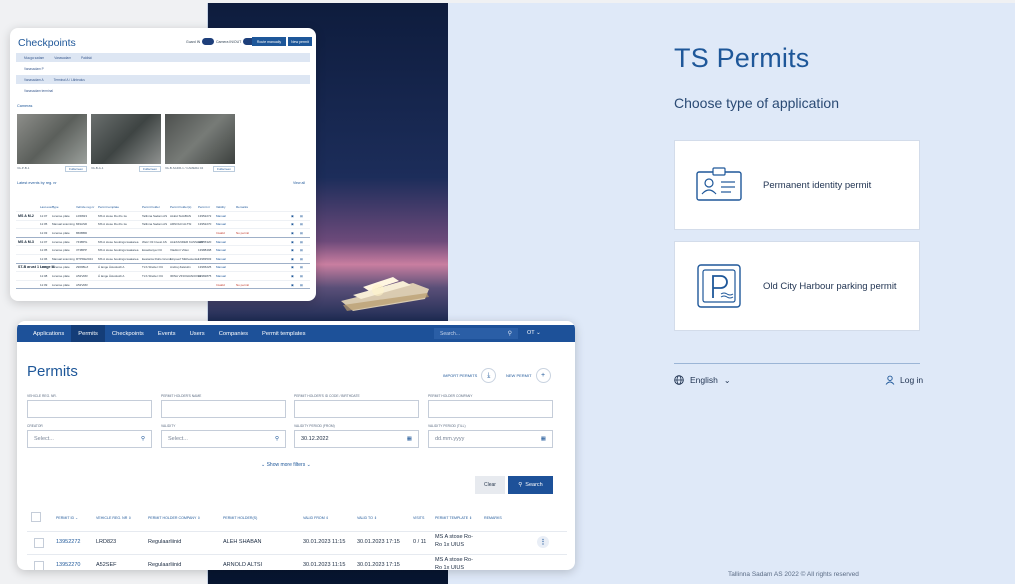 The height and width of the screenshot is (584, 1015). Describe the element at coordinates (702, 380) in the screenshot. I see `language-selector: English ⌄` at that location.